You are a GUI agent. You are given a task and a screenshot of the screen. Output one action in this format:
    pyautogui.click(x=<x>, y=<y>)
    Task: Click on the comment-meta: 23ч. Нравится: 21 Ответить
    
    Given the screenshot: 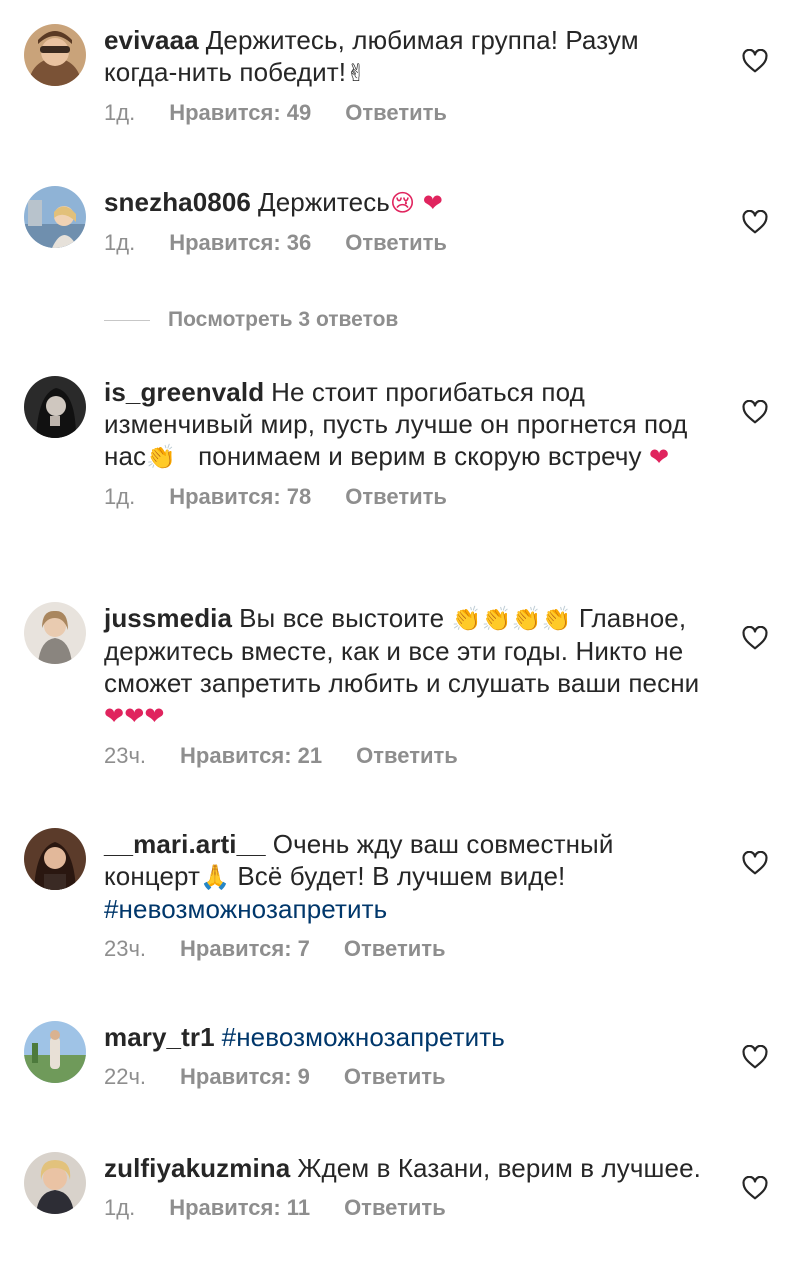 What is the action you would take?
    pyautogui.click(x=404, y=756)
    